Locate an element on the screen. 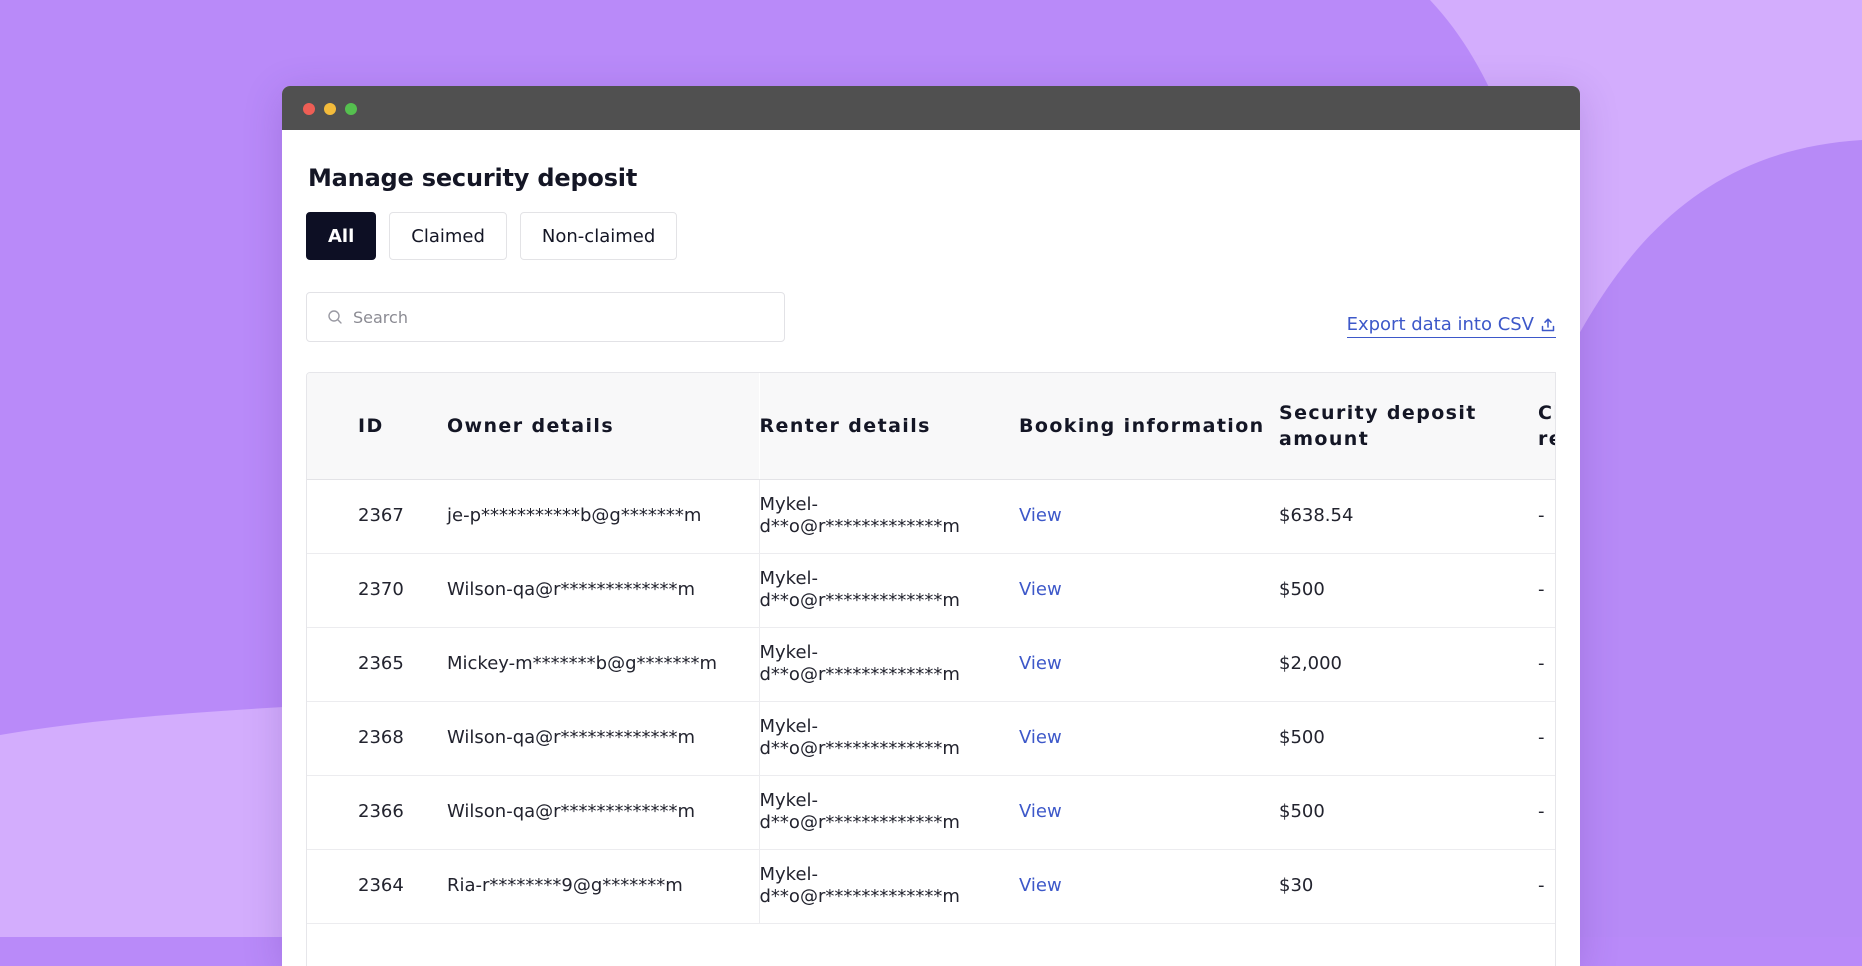 The width and height of the screenshot is (1862, 966). minimize-window-button is located at coordinates (330, 109).